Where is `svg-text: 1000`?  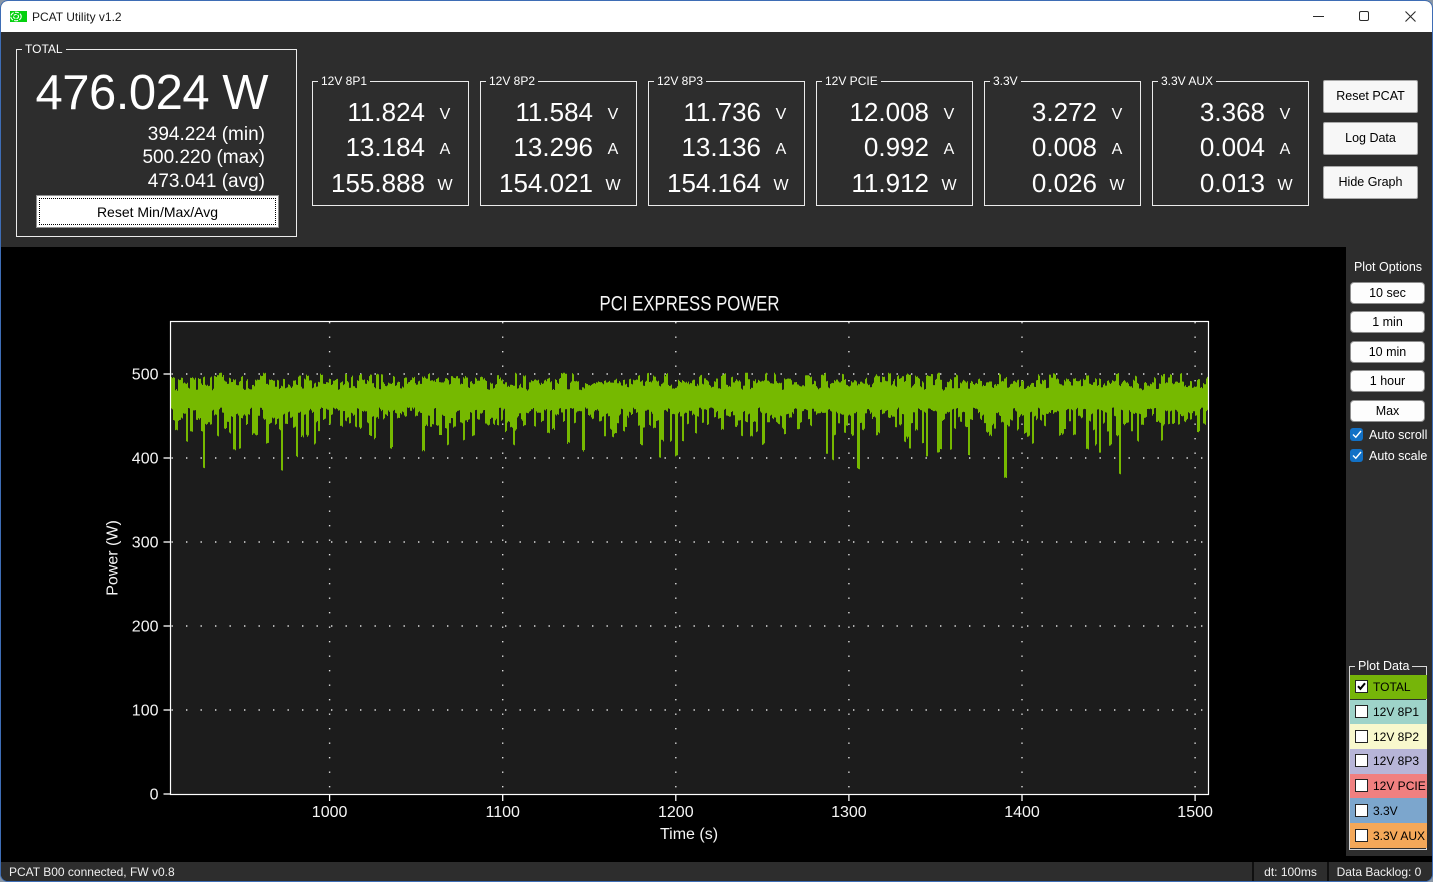
svg-text: 1000 is located at coordinates (330, 812).